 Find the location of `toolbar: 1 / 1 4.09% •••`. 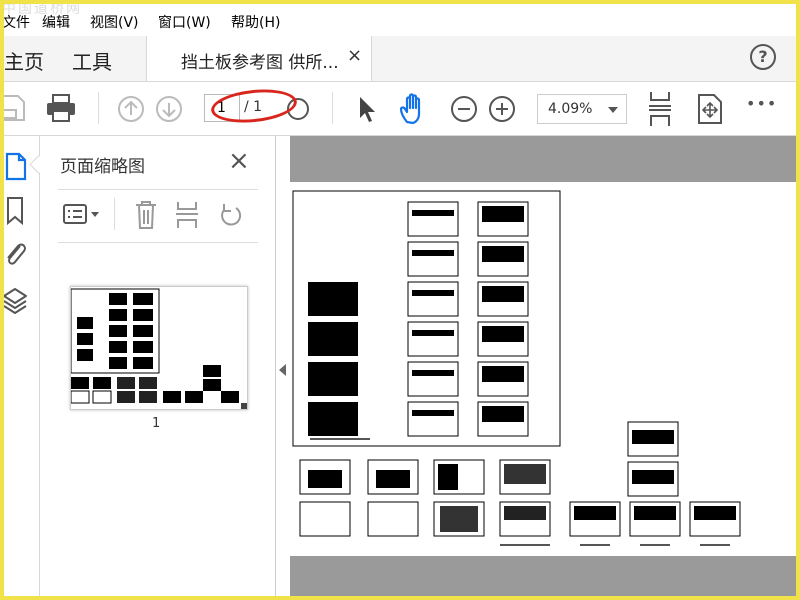

toolbar: 1 / 1 4.09% ••• is located at coordinates (400, 109).